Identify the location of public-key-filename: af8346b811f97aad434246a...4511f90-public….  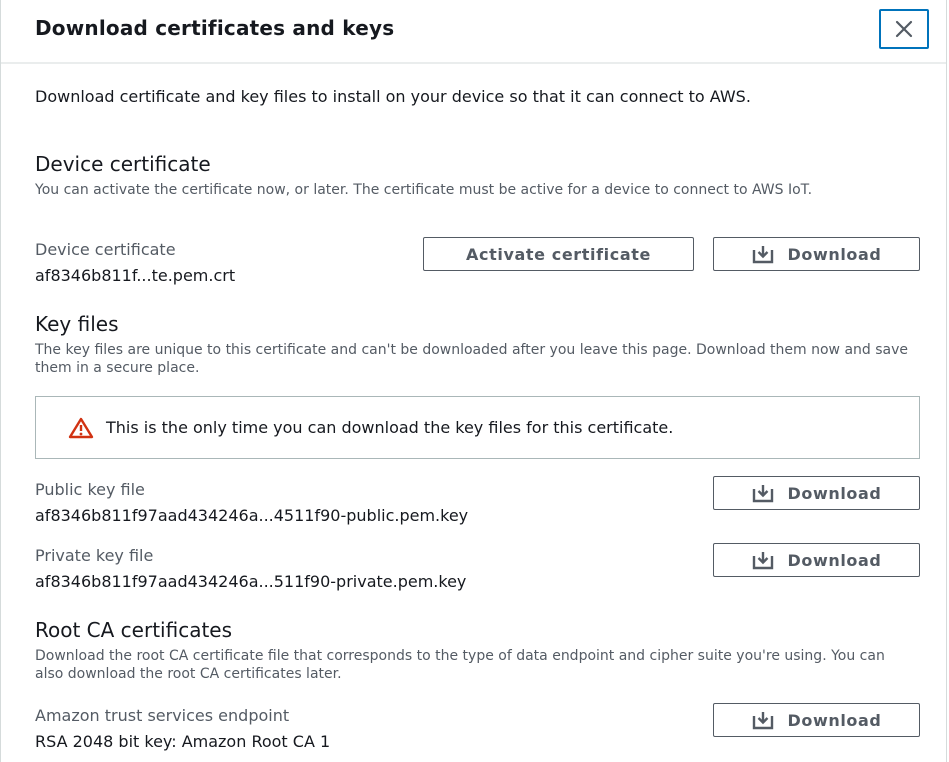
(252, 515).